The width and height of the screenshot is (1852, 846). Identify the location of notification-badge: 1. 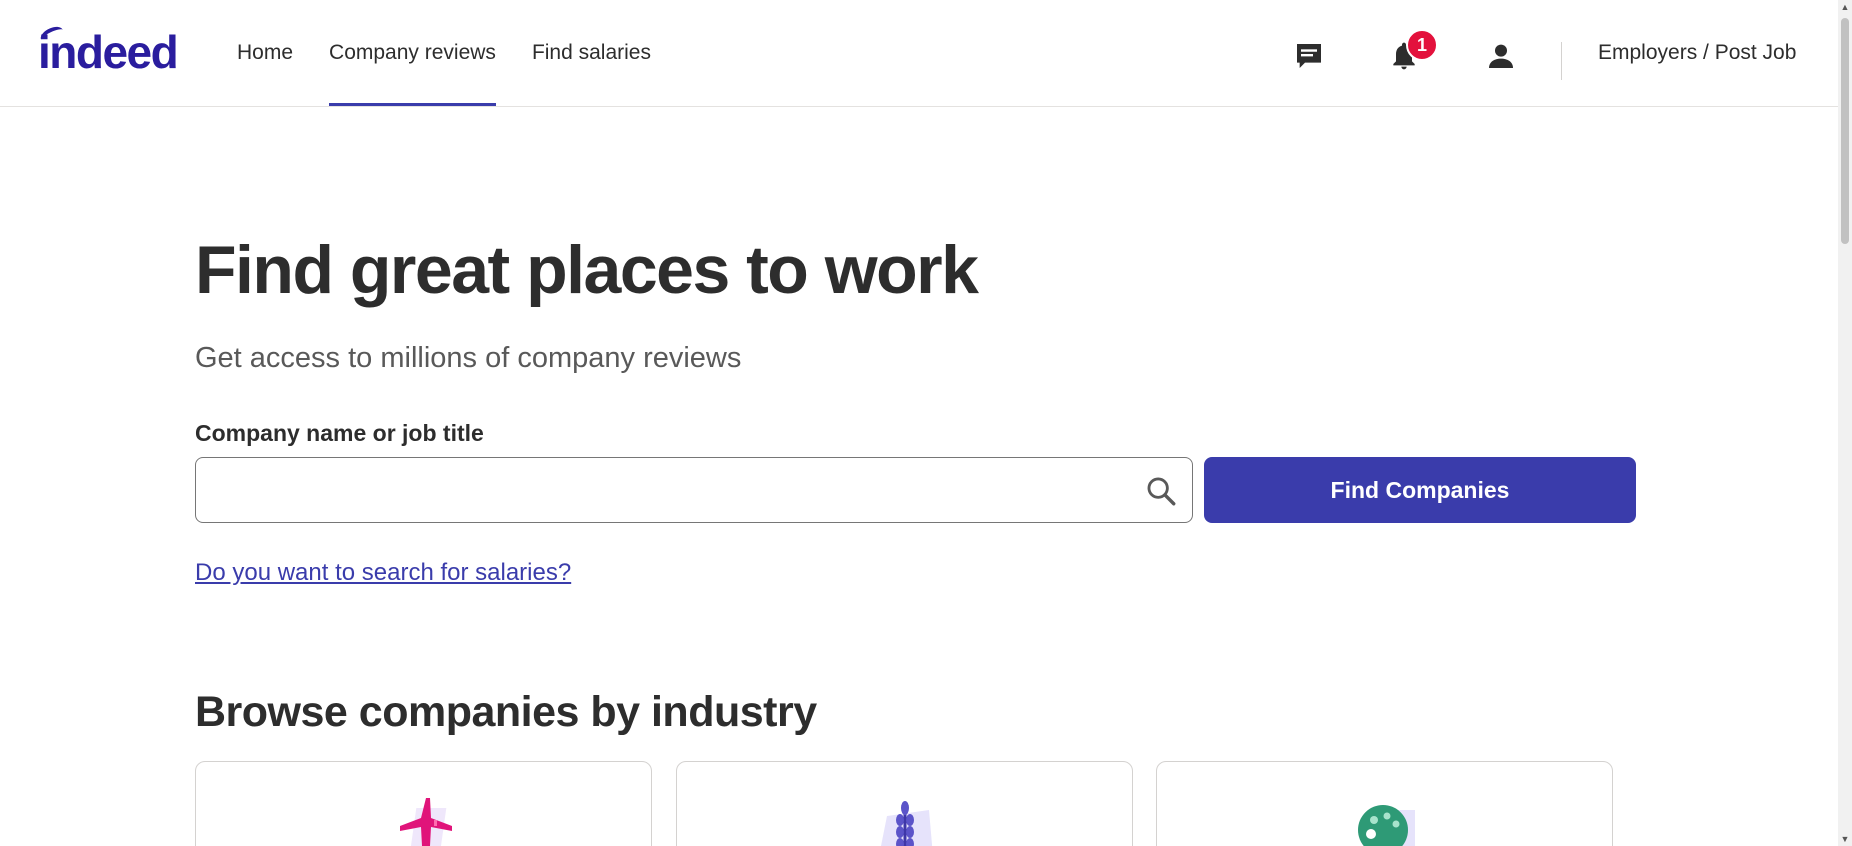
(1422, 45).